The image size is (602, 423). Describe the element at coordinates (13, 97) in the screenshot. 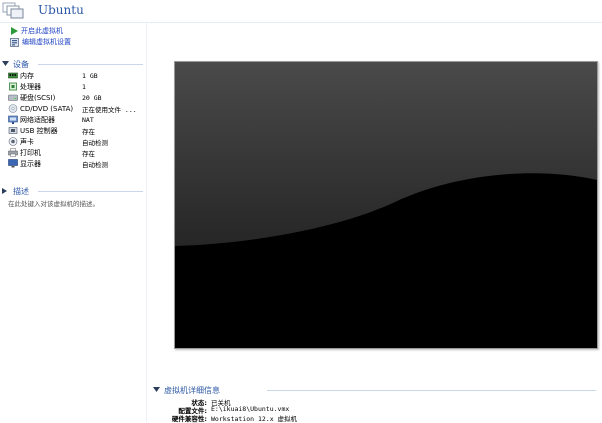

I see `hard-disk-icon` at that location.